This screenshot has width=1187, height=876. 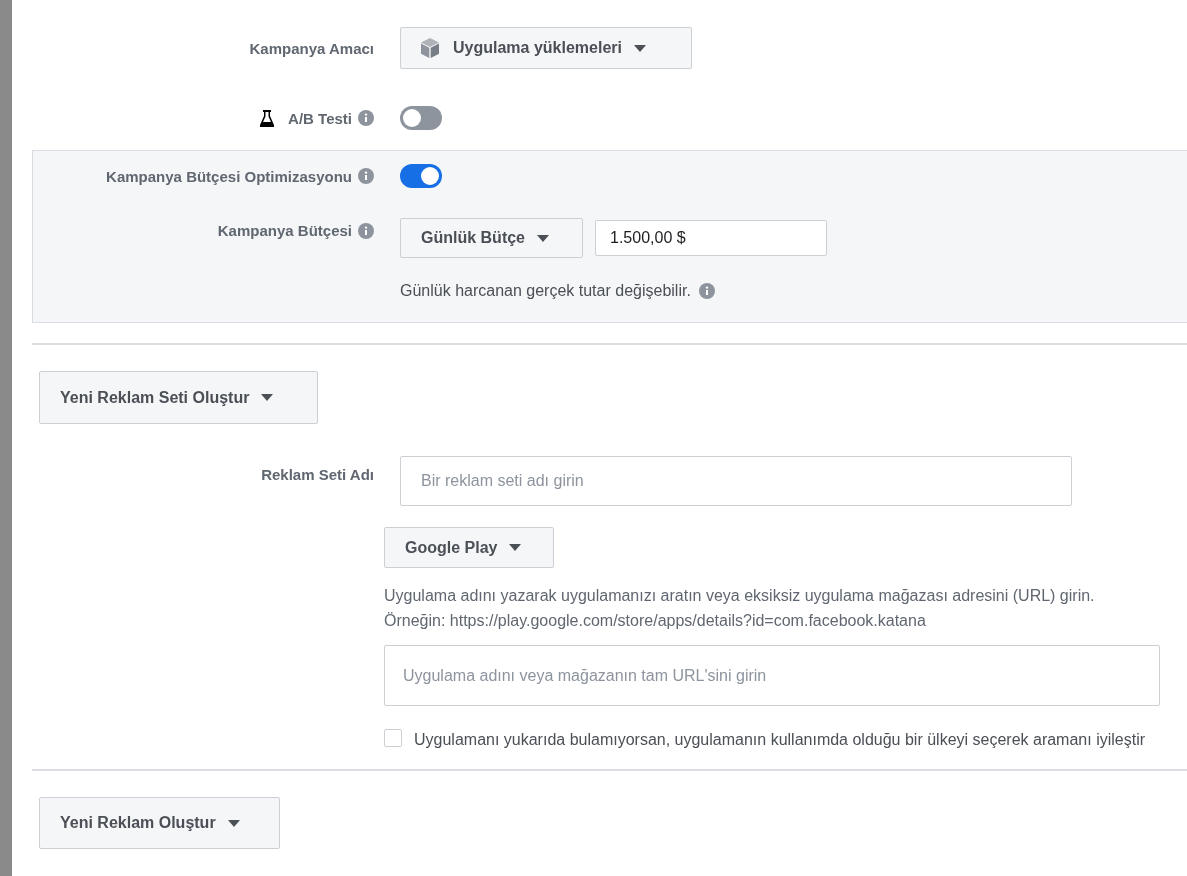 I want to click on flask-icon, so click(x=267, y=118).